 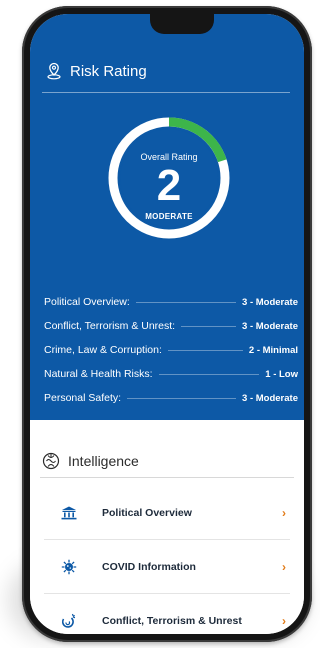 I want to click on overall-rating-gauge: Overall Rating 2 MODERATE, so click(x=169, y=178).